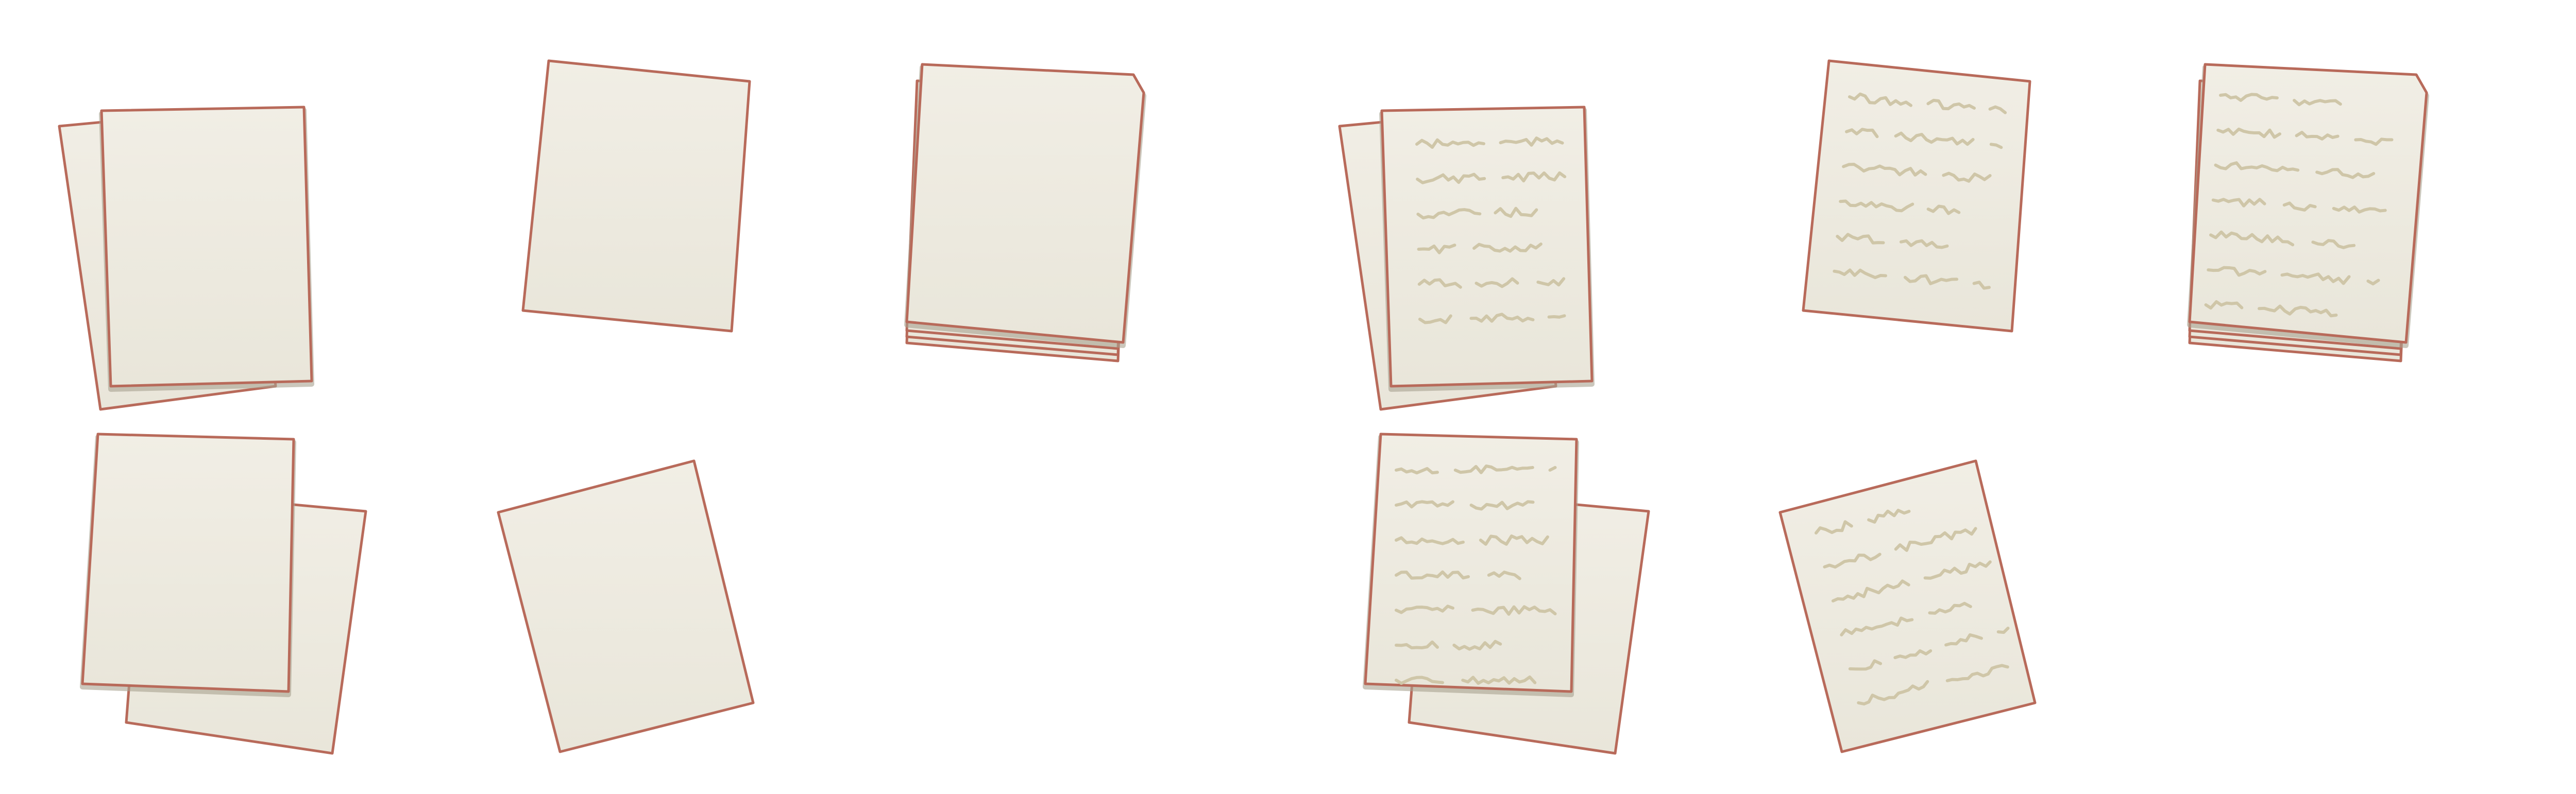 The width and height of the screenshot is (2576, 794). What do you see at coordinates (1556, 316) in the screenshot?
I see `scribble-word` at bounding box center [1556, 316].